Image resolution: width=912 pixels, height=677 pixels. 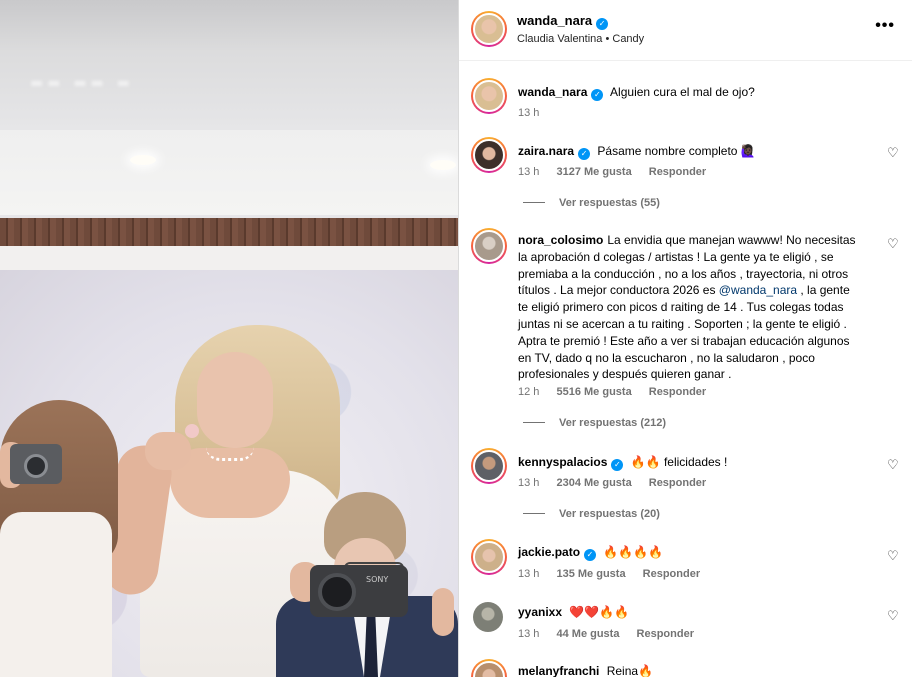 I want to click on fire-emoji-icon: 🔥🔥🔥🔥, so click(x=633, y=552).